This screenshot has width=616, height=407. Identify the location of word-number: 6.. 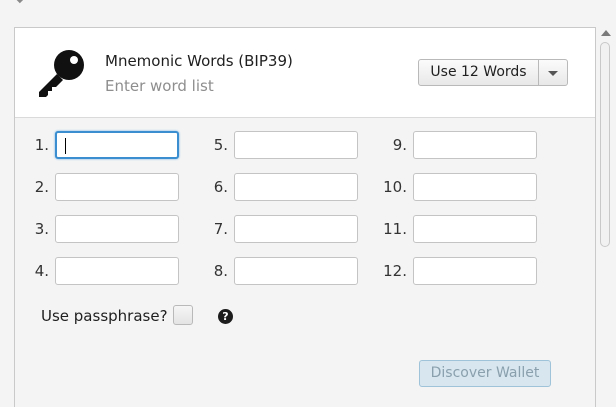
(220, 187).